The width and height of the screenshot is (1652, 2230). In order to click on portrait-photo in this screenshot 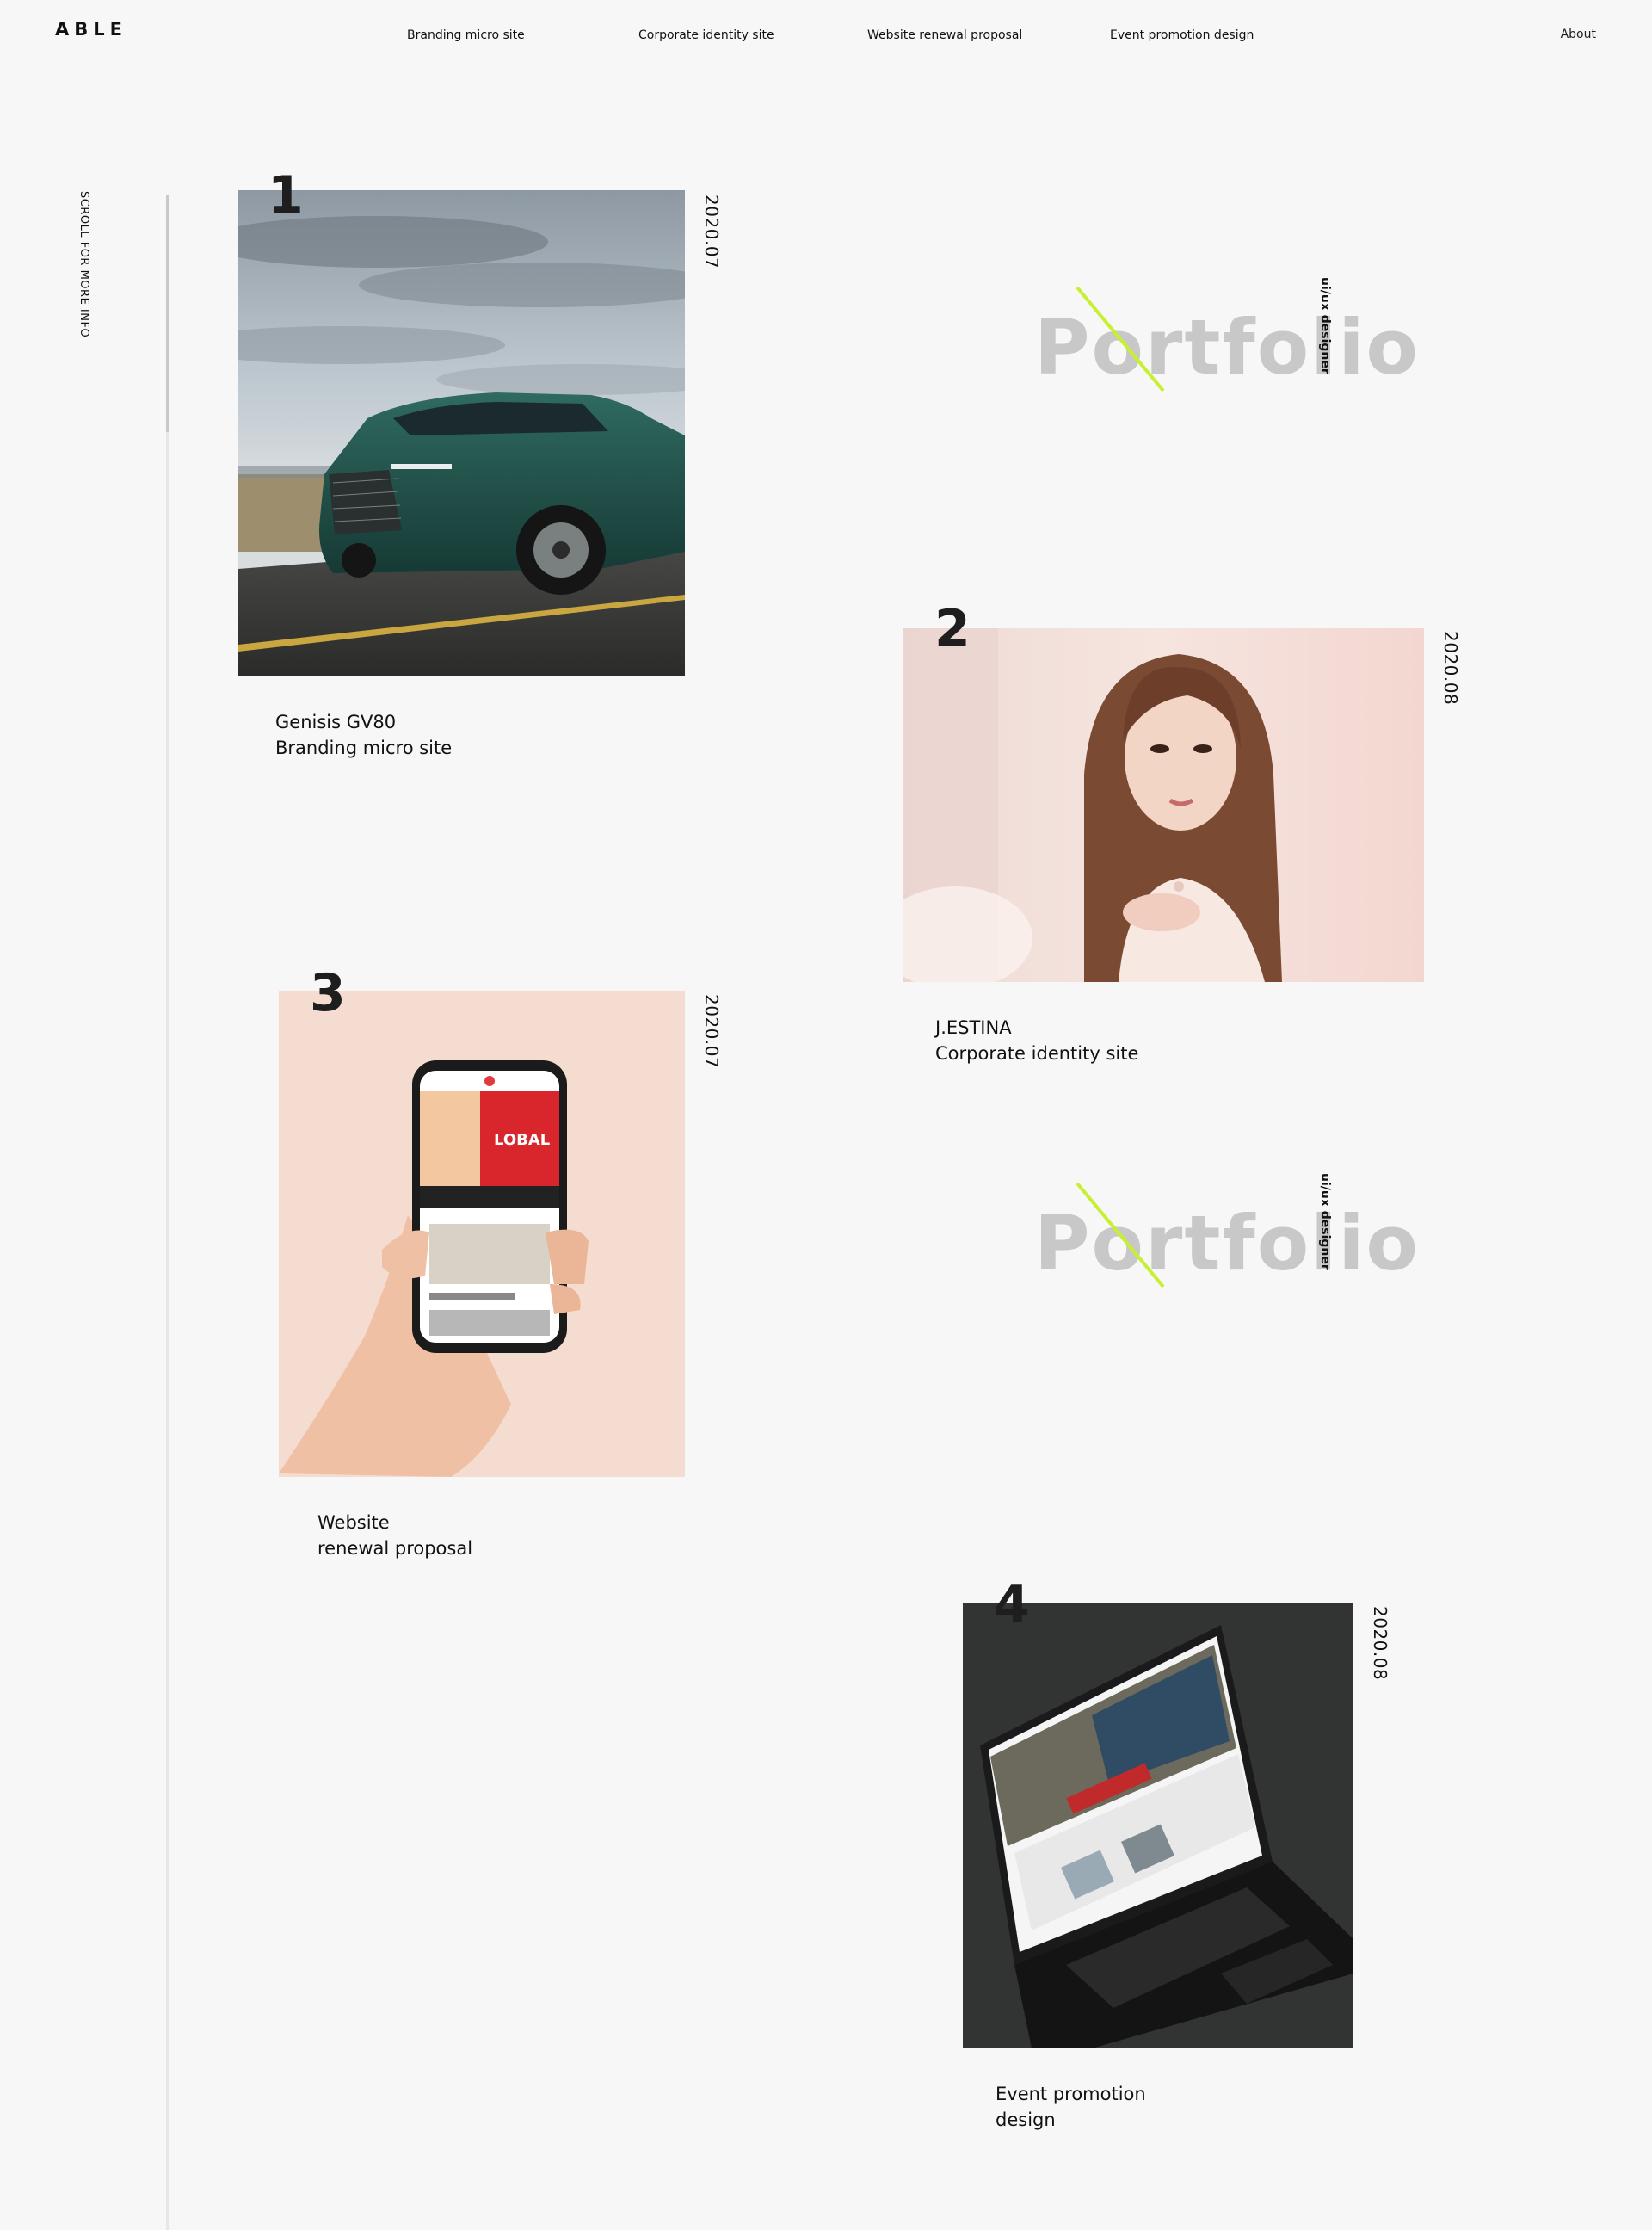, I will do `click(1163, 805)`.